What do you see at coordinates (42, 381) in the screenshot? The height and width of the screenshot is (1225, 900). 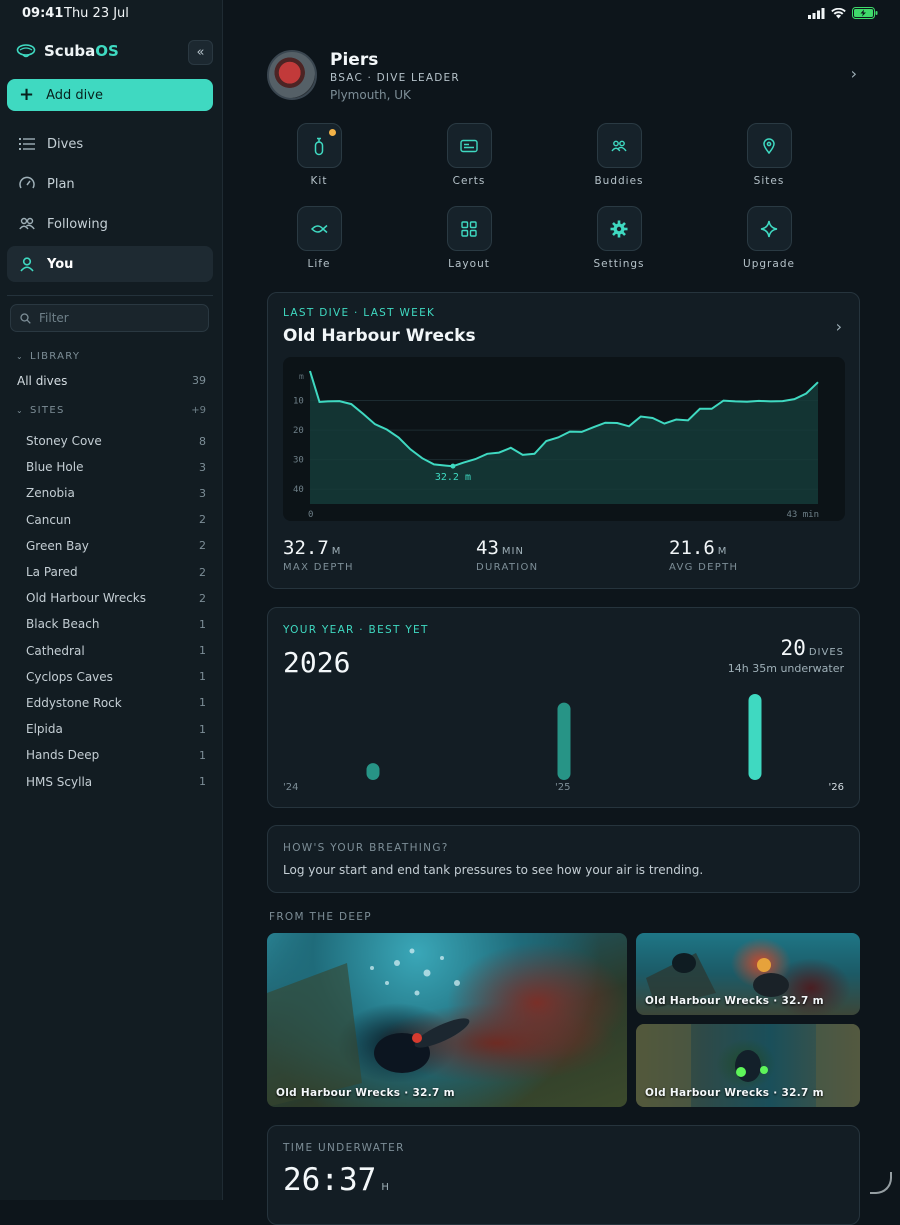 I see `all-dives-label: All dives` at bounding box center [42, 381].